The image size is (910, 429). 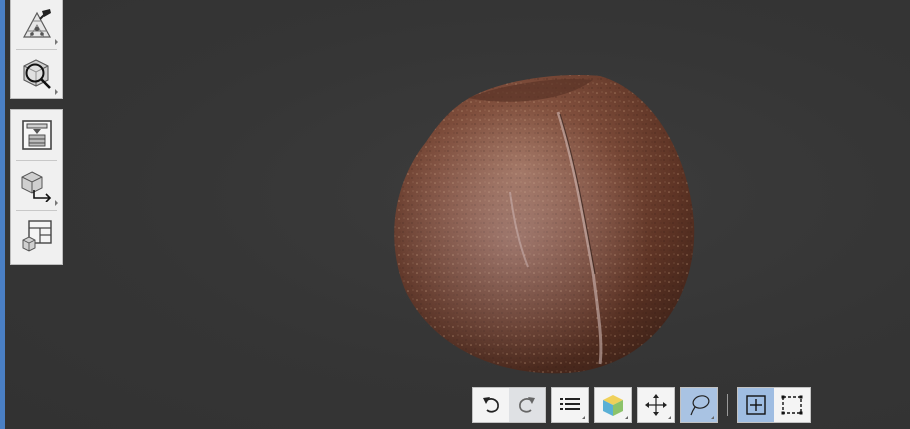 I want to click on move-arrows-icon, so click(x=656, y=405).